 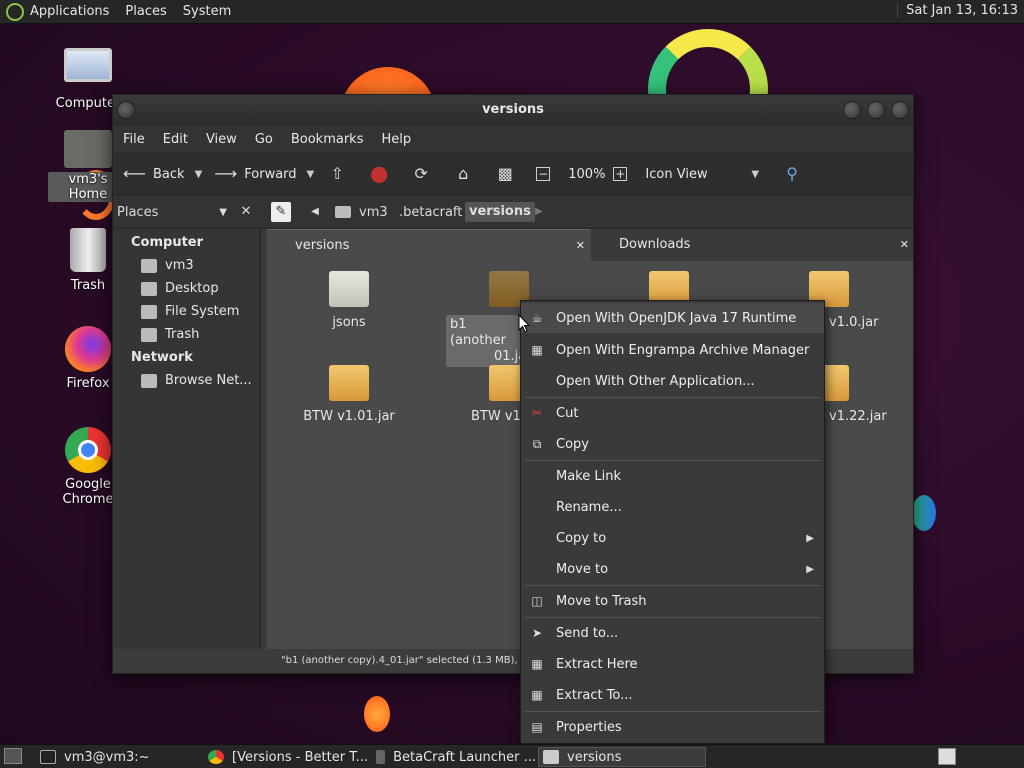 What do you see at coordinates (676, 174) in the screenshot?
I see `view-mode-value: Icon View` at bounding box center [676, 174].